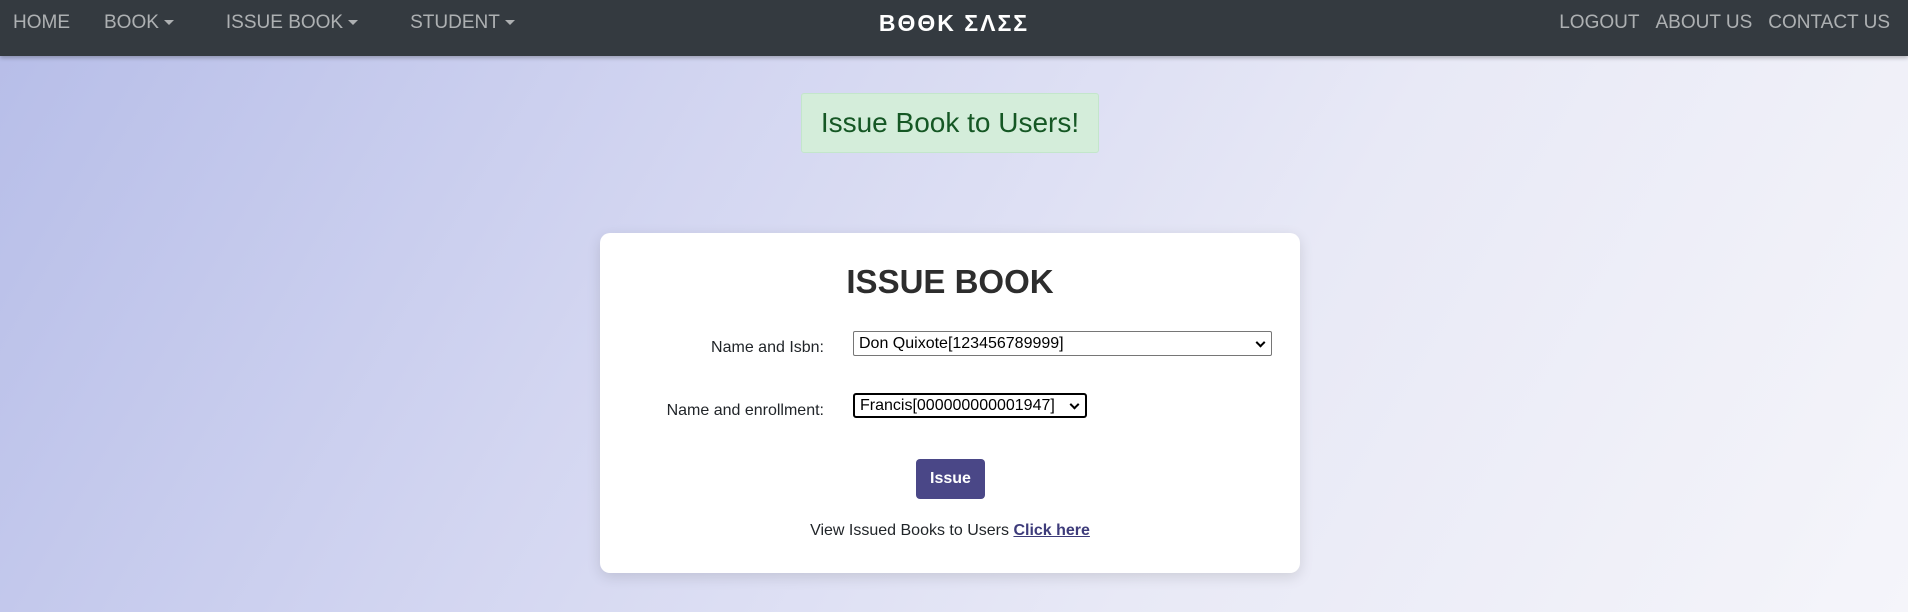 The height and width of the screenshot is (612, 1908). I want to click on nav-home-link: HOME, so click(41, 23).